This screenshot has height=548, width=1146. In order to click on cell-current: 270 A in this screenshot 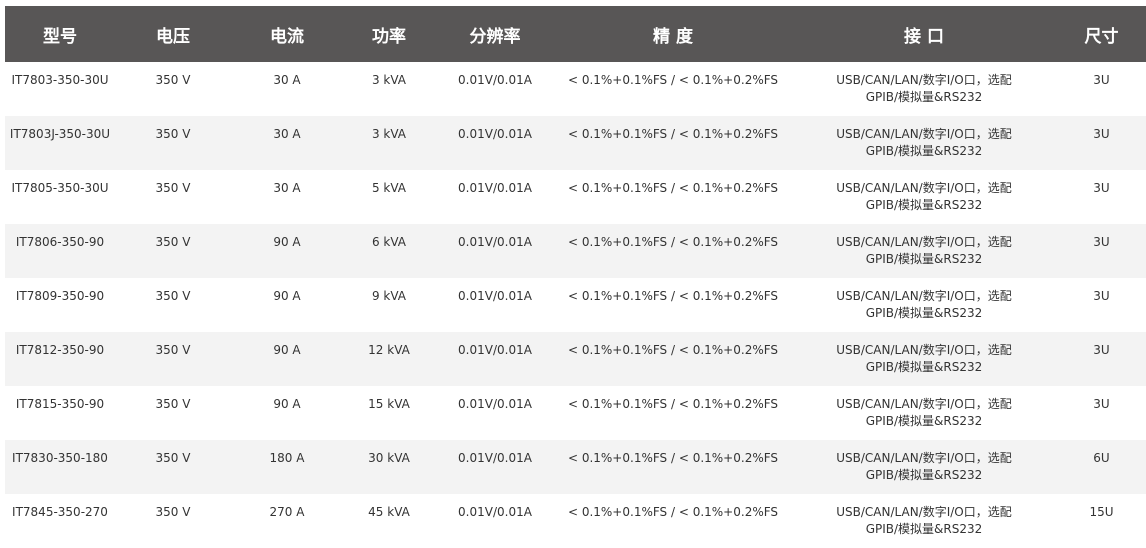, I will do `click(287, 512)`.